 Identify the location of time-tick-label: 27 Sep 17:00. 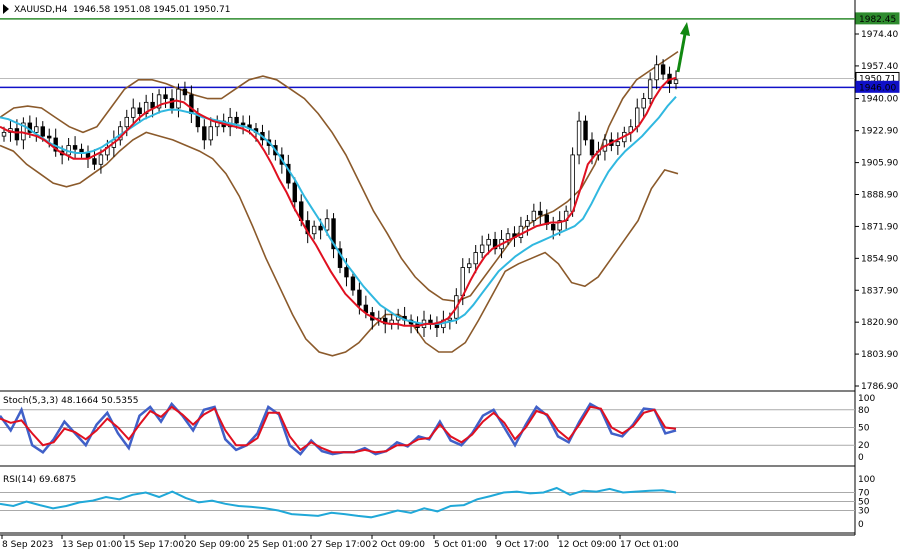
(341, 545).